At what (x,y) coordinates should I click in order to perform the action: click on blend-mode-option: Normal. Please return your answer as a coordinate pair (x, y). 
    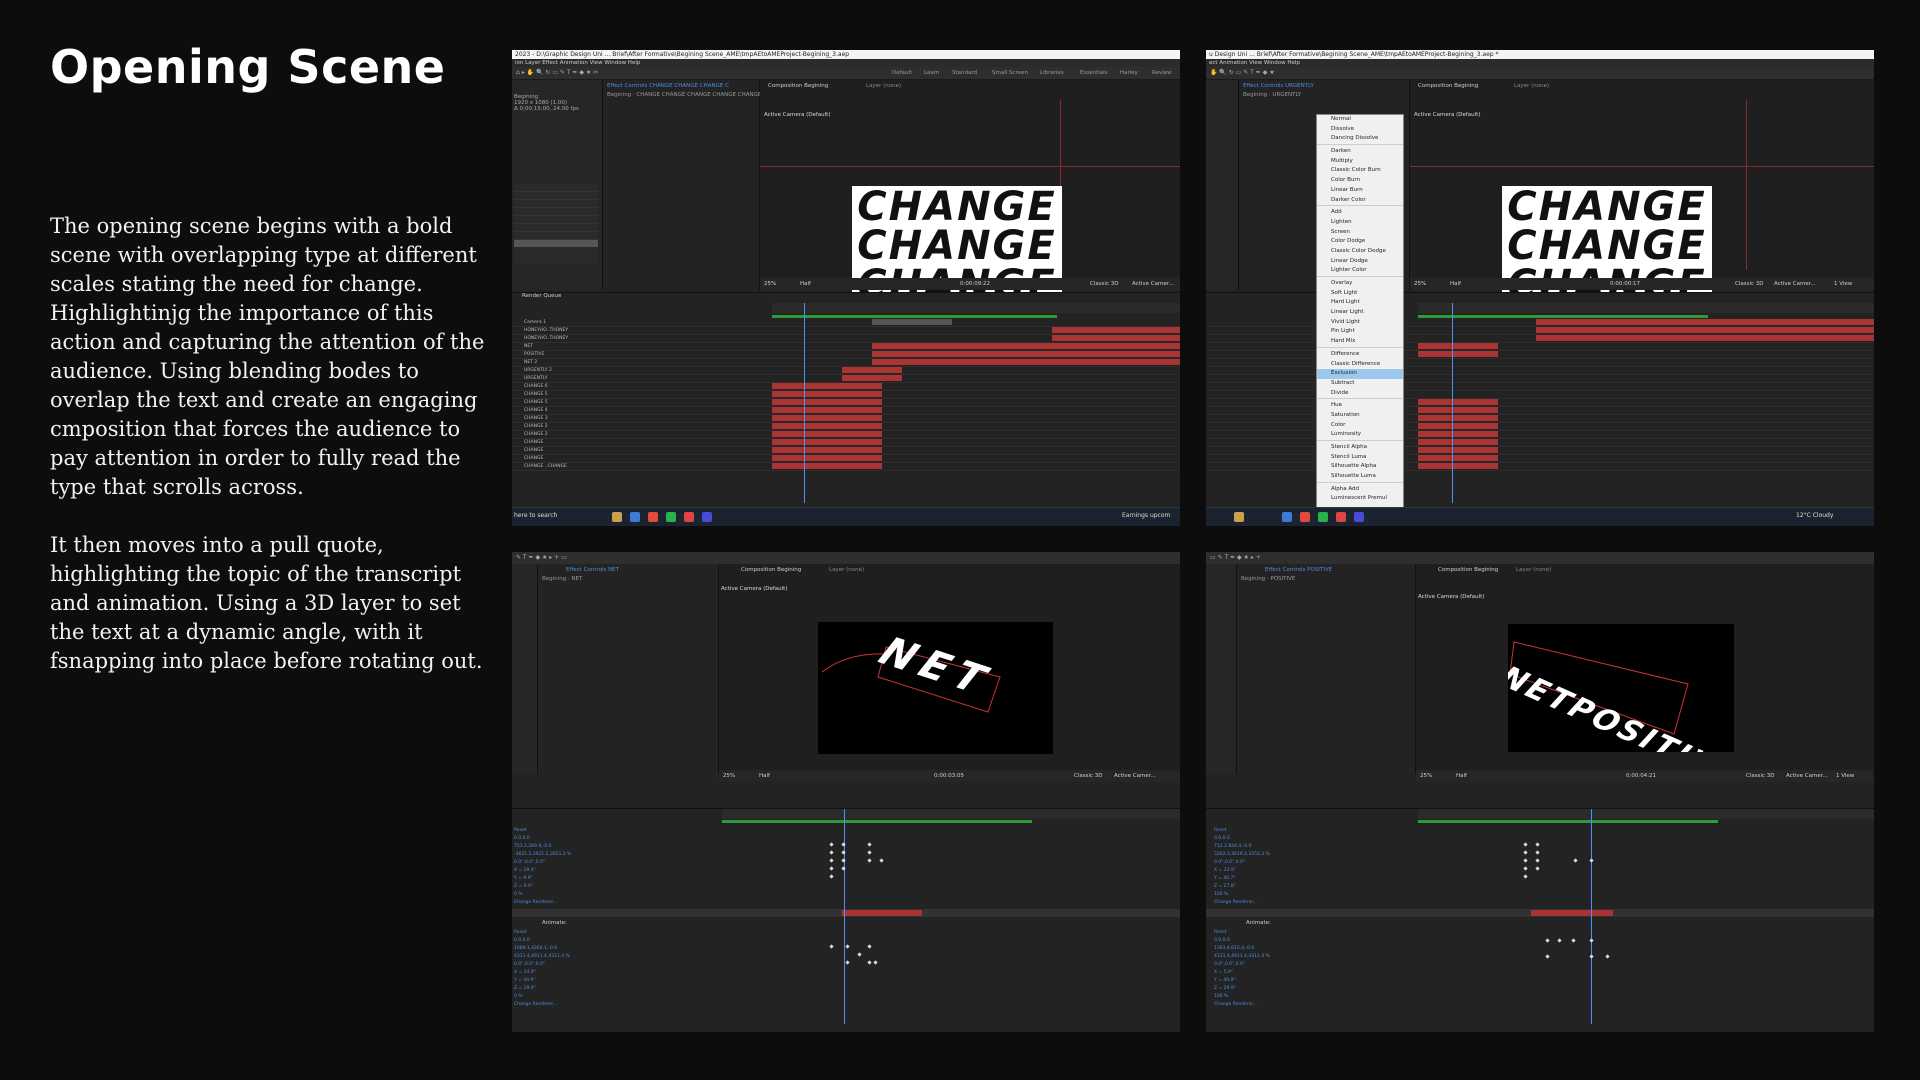
    Looking at the image, I should click on (1360, 120).